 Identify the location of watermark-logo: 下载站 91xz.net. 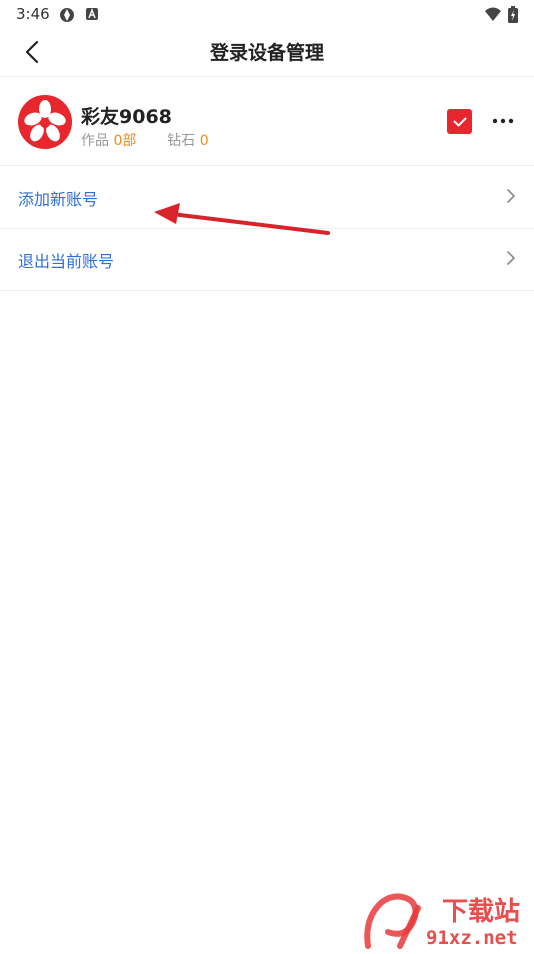
(447, 919).